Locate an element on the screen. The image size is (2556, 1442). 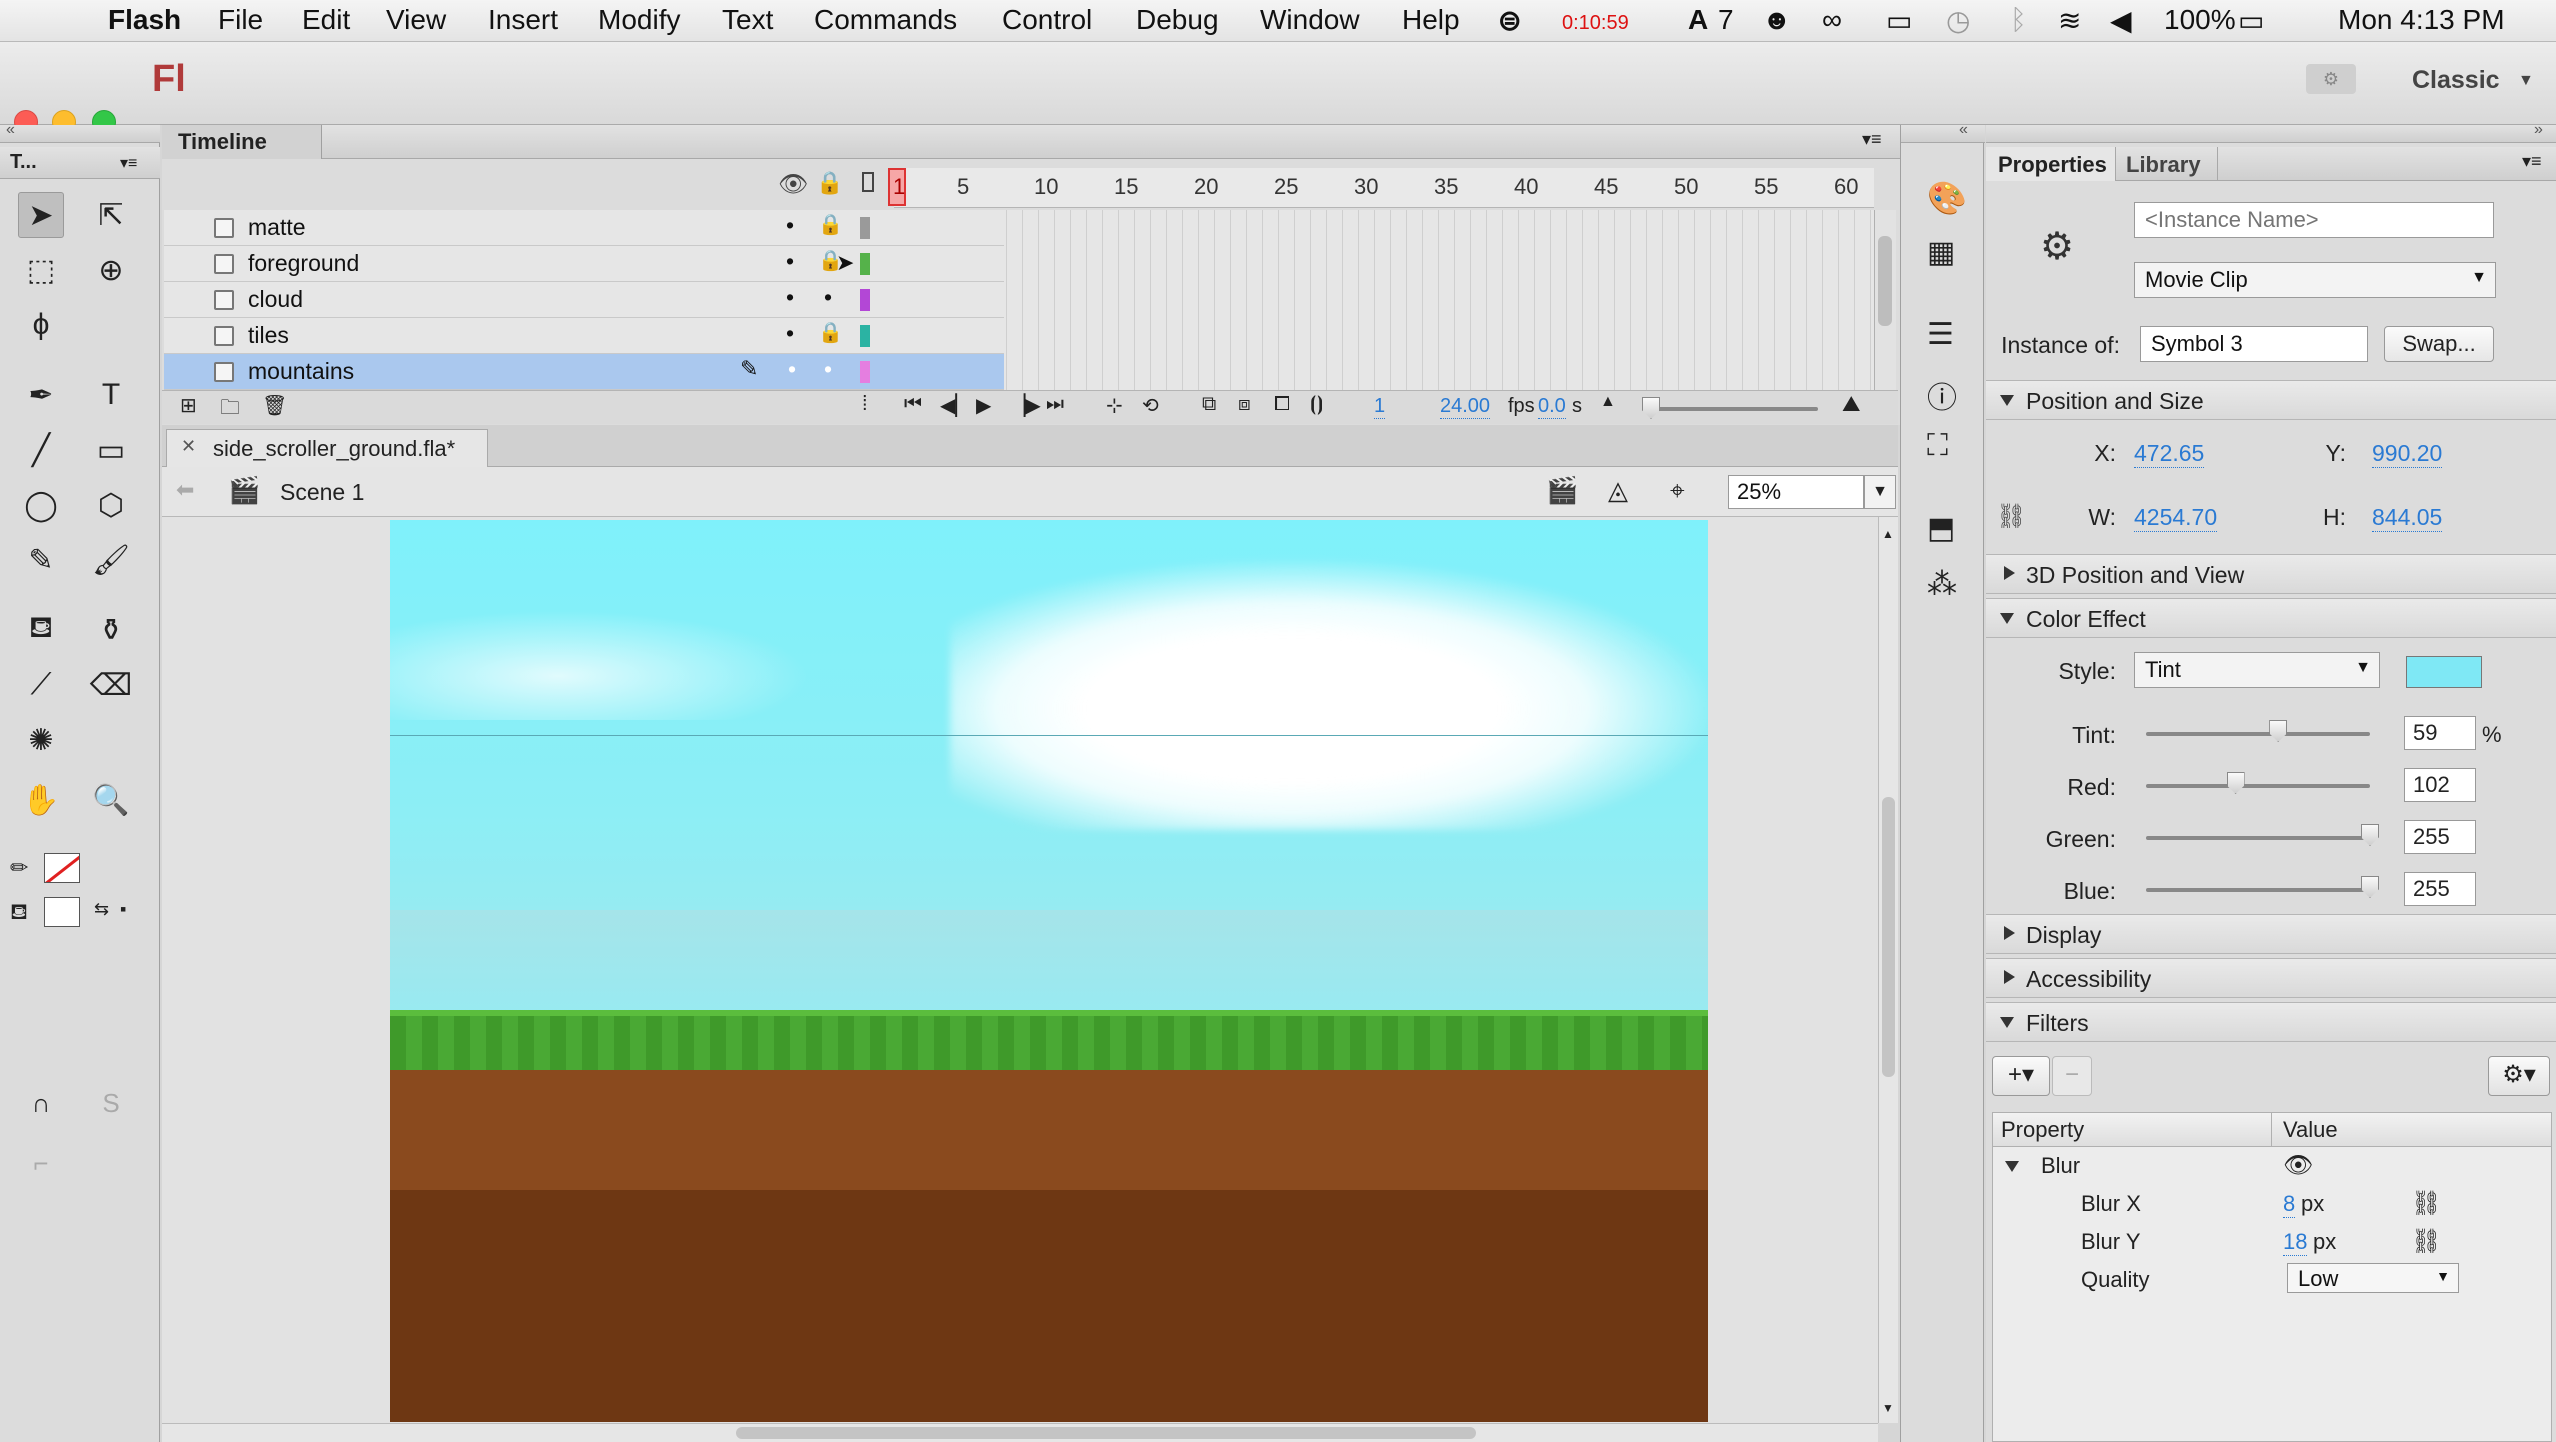
smooth-icon: S is located at coordinates (111, 1103).